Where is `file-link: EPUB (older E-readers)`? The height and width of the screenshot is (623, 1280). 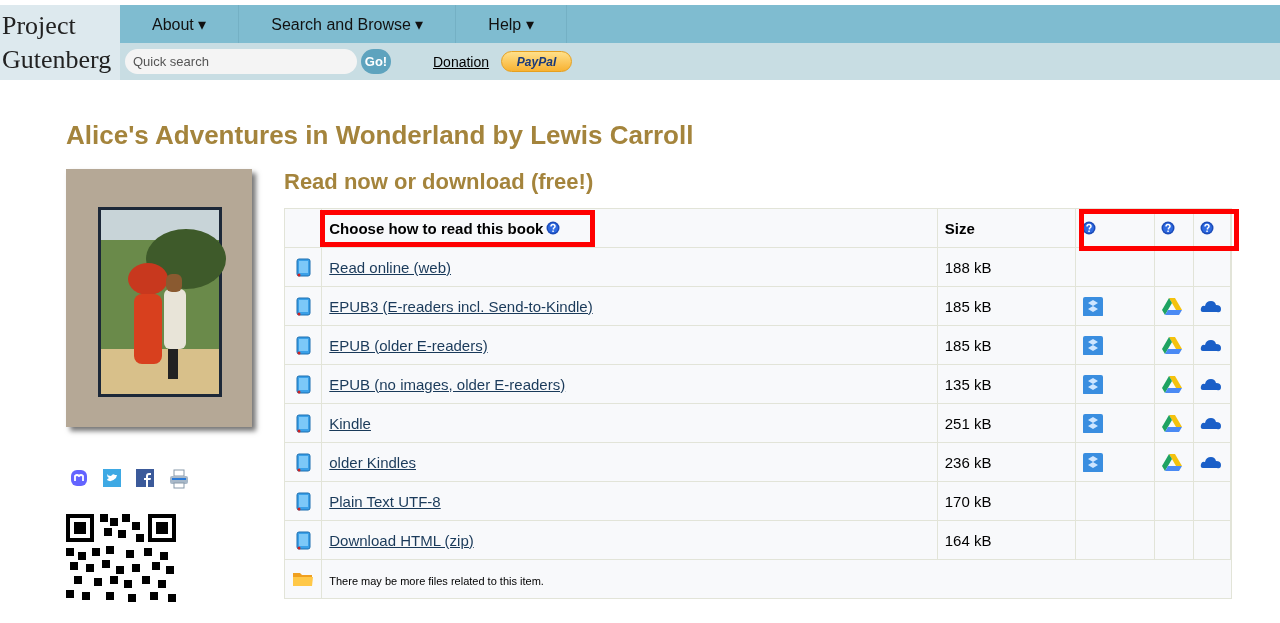 file-link: EPUB (older E-readers) is located at coordinates (408, 345).